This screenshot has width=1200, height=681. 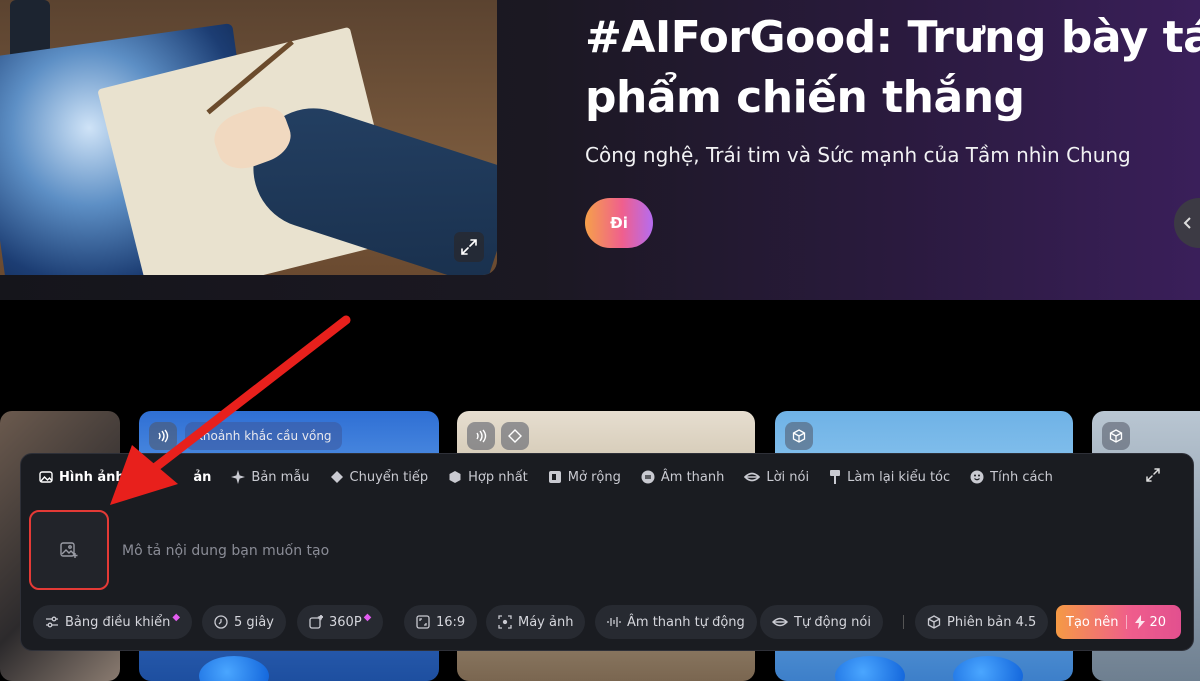 What do you see at coordinates (899, 477) in the screenshot?
I see `tab-label: Làm lại kiểu tóc` at bounding box center [899, 477].